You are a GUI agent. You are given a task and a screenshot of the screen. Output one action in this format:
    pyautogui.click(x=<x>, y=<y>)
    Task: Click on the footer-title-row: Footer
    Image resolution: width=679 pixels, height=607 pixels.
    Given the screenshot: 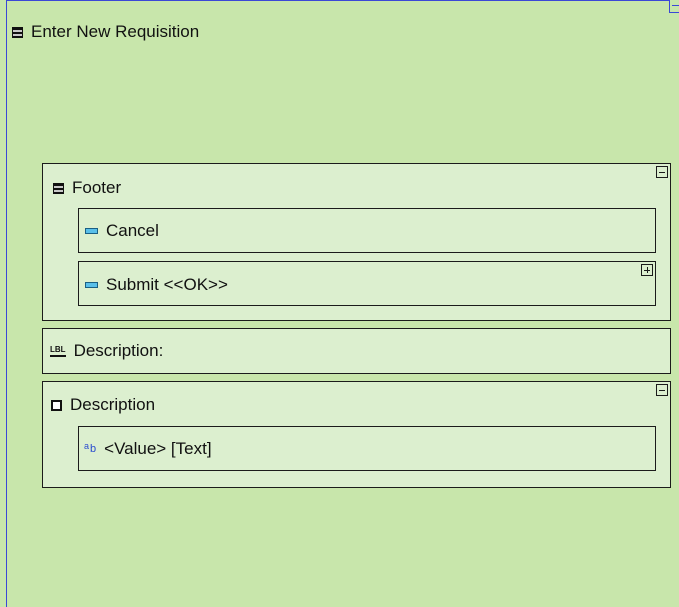 What is the action you would take?
    pyautogui.click(x=87, y=188)
    